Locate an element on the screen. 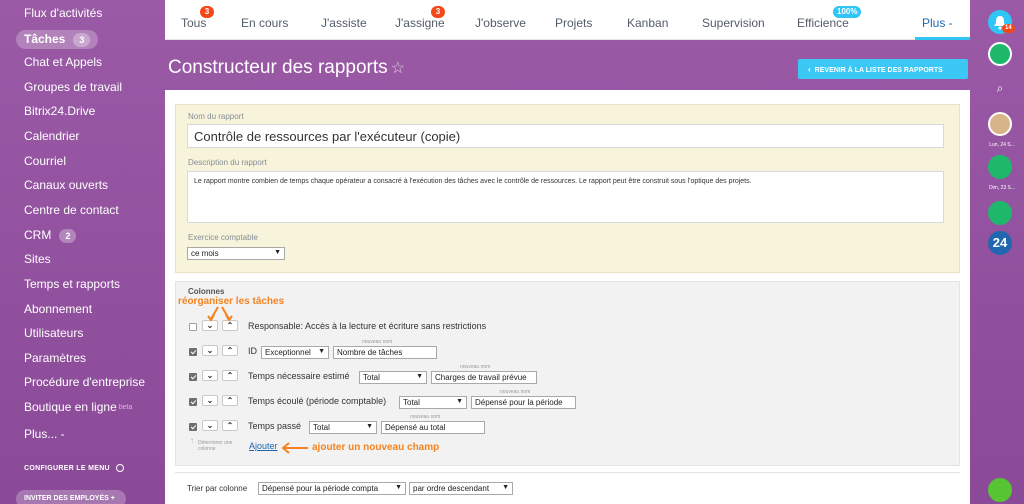  tab-assisting: J'assiste is located at coordinates (344, 23).